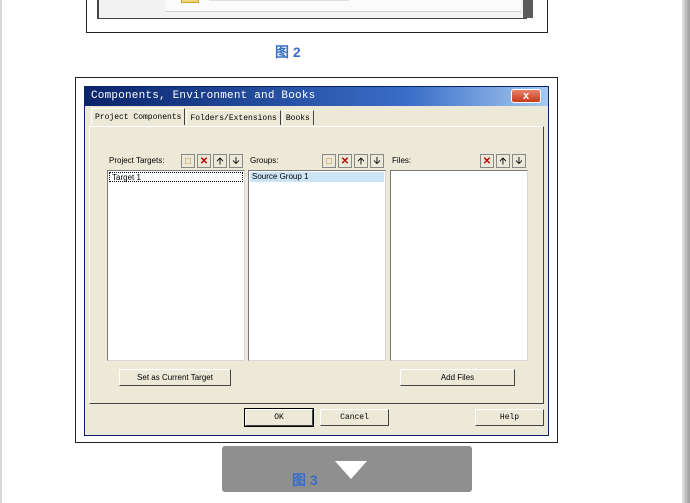 This screenshot has width=690, height=503. I want to click on list-item-target-1: Target 1, so click(176, 177).